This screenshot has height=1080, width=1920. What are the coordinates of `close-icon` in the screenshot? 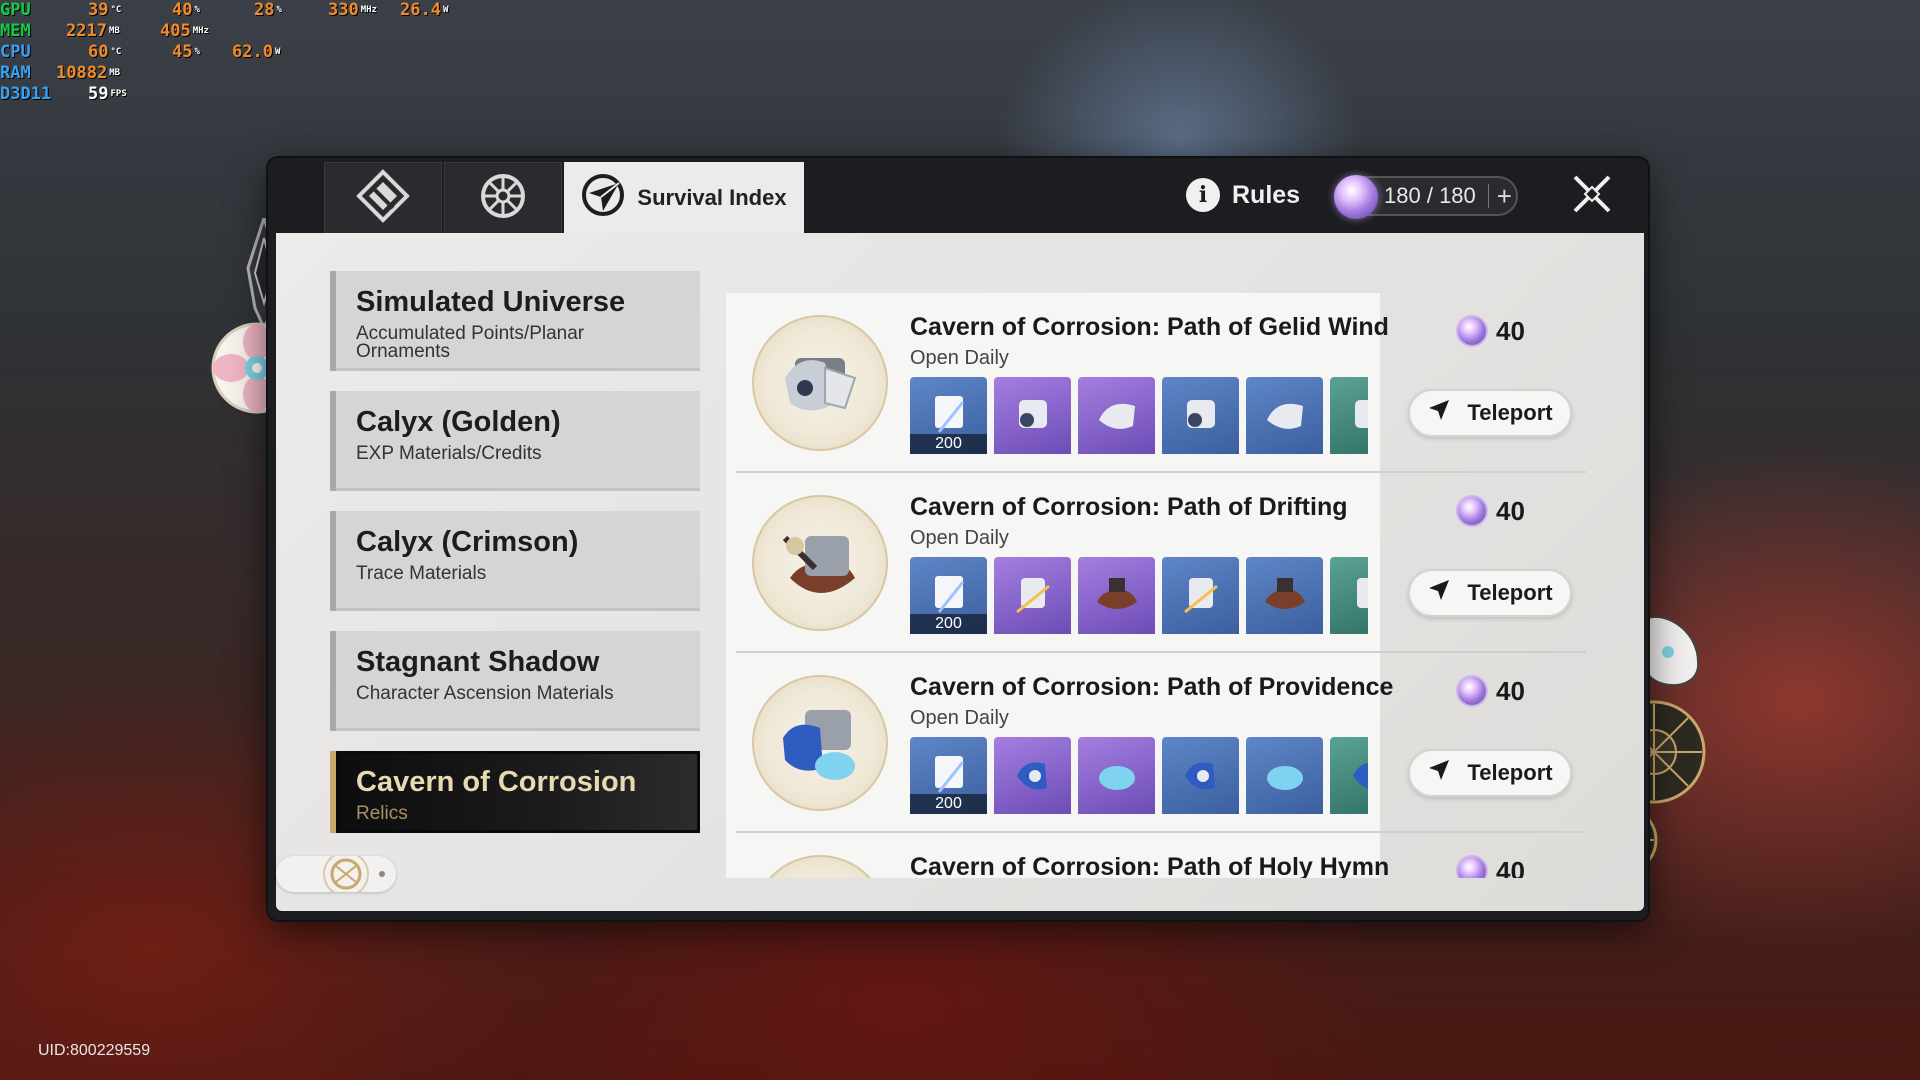 It's located at (1592, 196).